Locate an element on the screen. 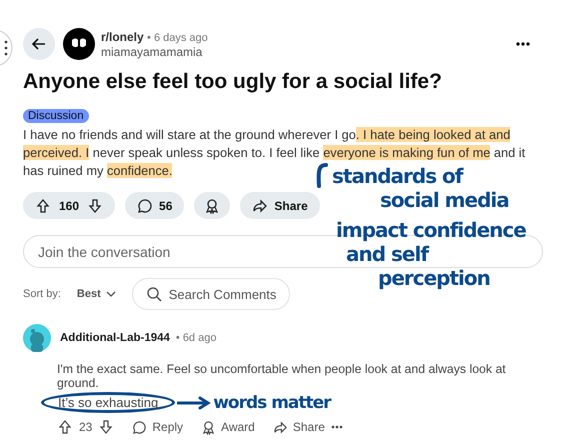  sort-dropdown: Best is located at coordinates (96, 294).